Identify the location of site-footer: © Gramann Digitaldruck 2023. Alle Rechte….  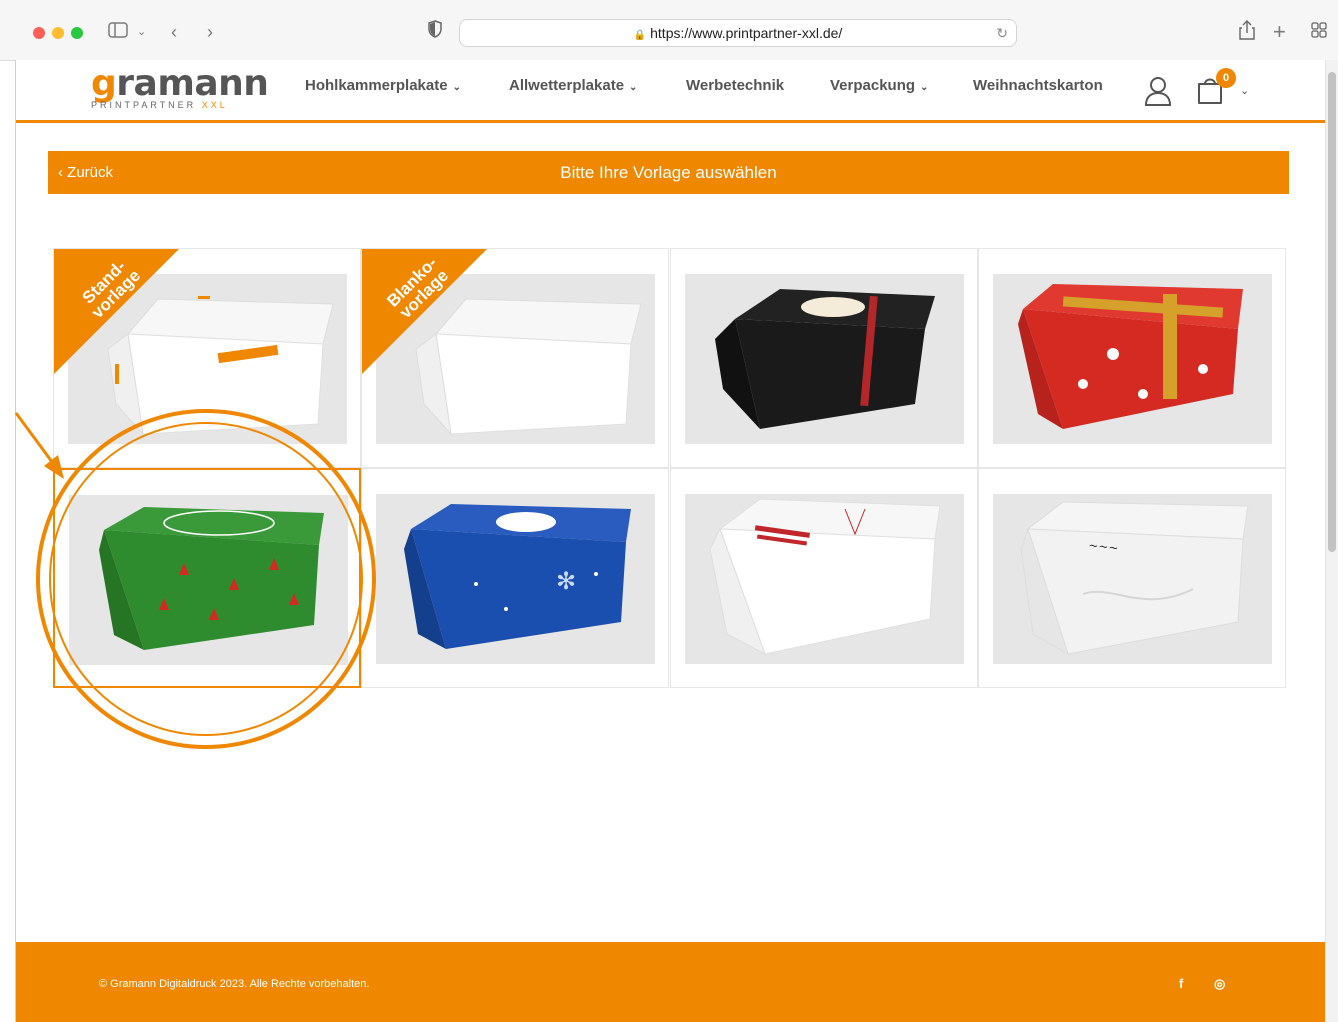
(670, 982).